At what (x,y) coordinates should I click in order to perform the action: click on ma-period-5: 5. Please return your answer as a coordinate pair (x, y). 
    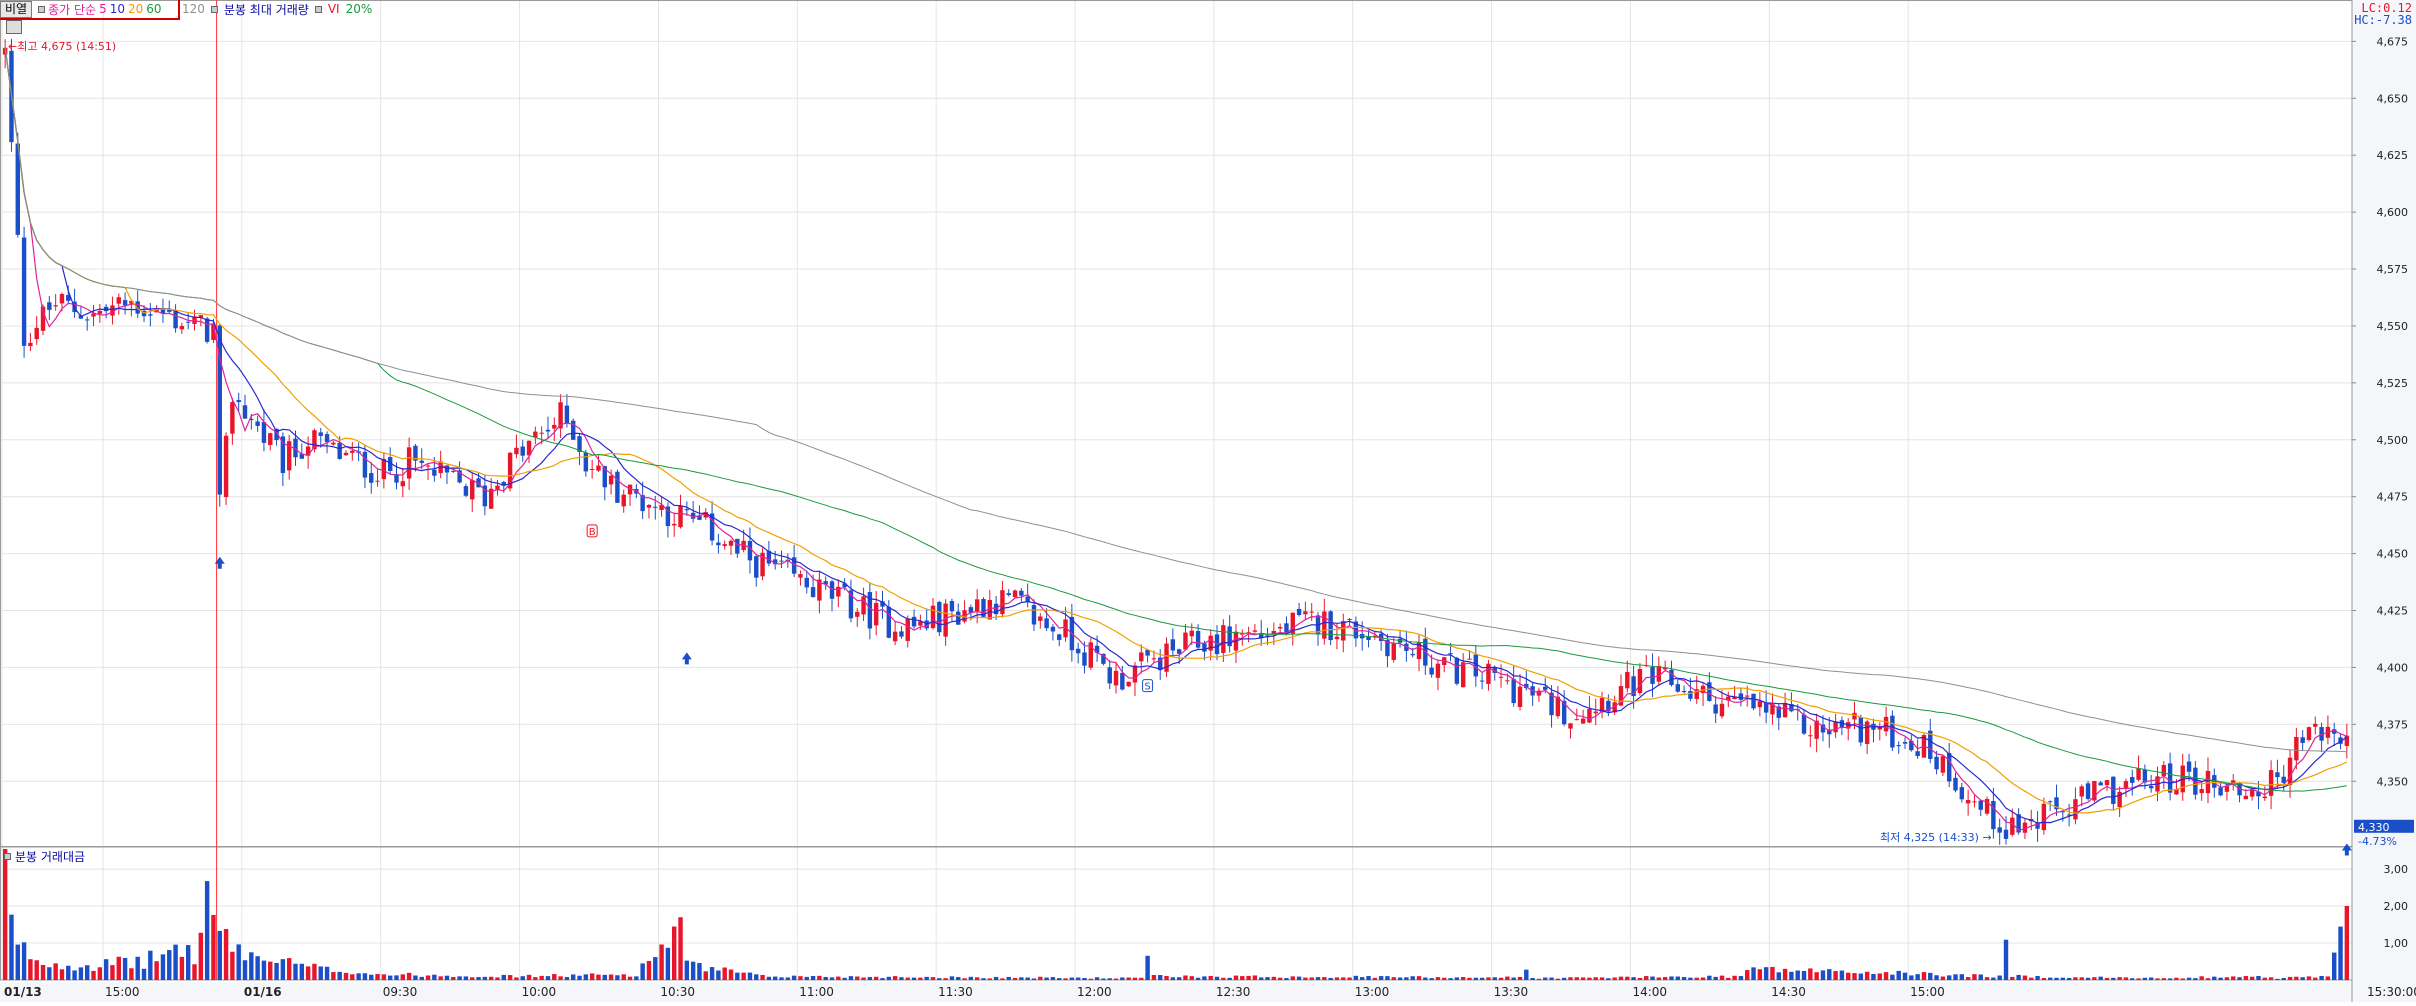
    Looking at the image, I should click on (103, 9).